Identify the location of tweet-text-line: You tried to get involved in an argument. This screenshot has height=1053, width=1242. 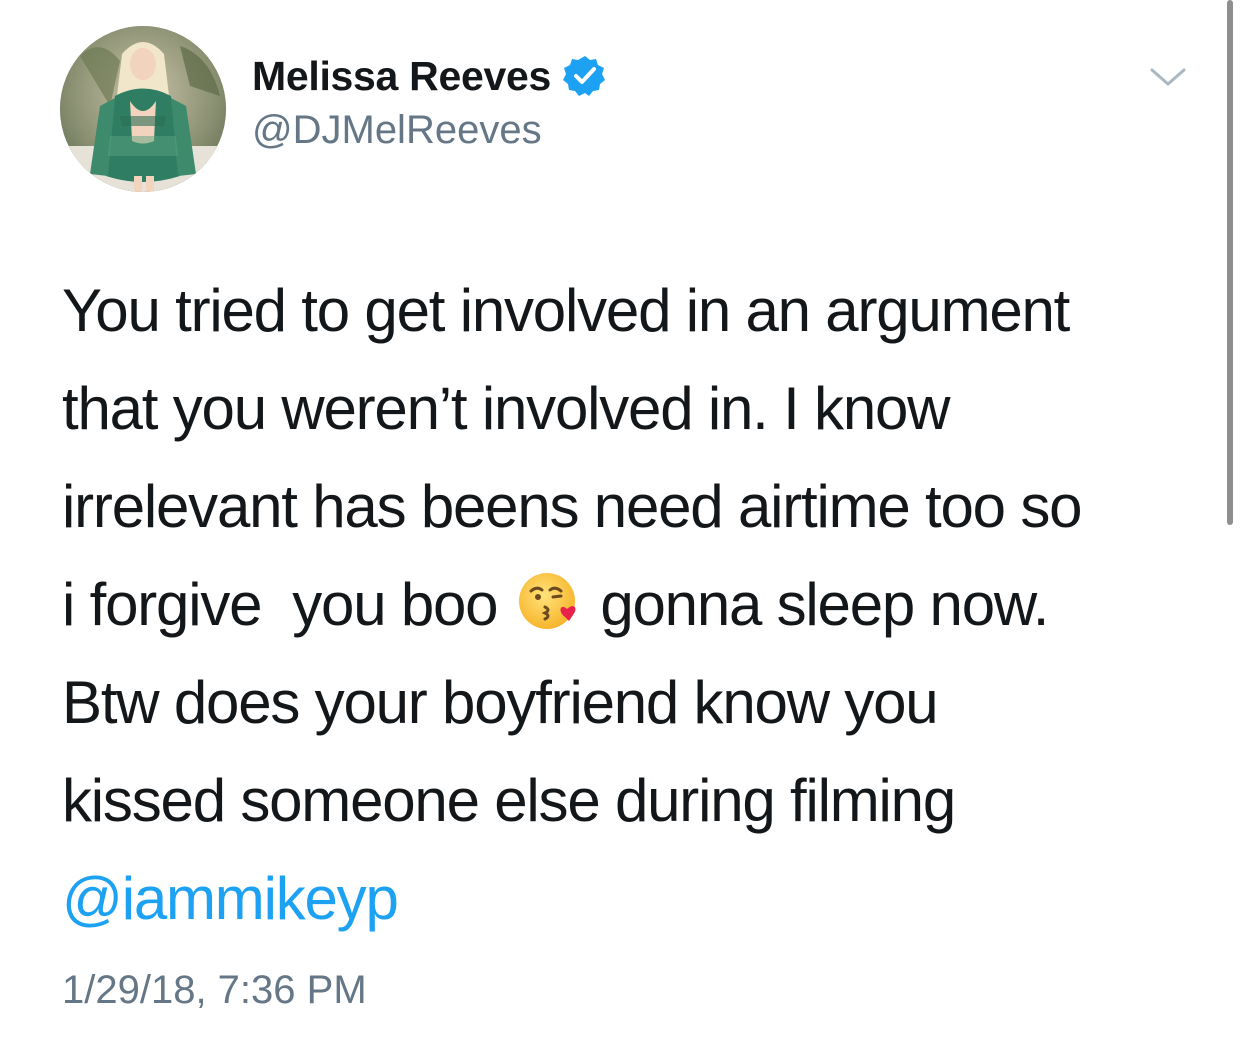
(566, 310).